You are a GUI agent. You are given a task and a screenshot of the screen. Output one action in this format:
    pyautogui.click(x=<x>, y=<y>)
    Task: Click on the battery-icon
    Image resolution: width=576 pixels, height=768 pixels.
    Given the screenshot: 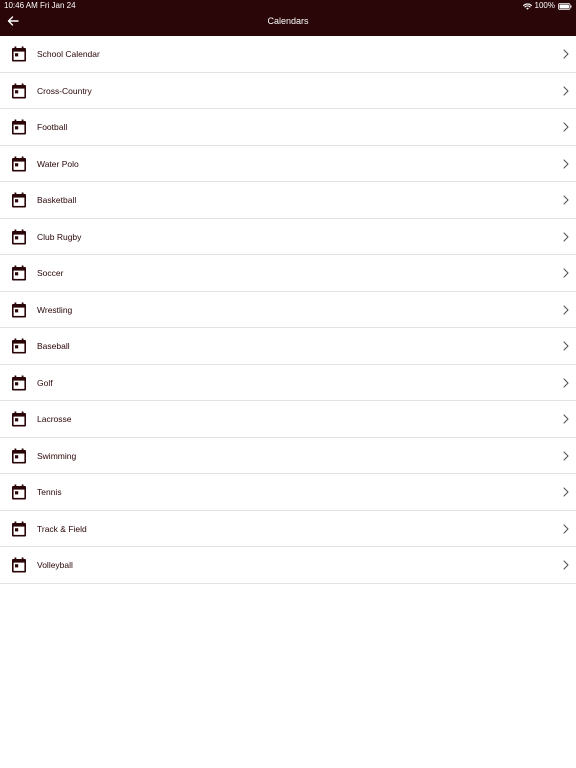 What is the action you would take?
    pyautogui.click(x=565, y=6)
    